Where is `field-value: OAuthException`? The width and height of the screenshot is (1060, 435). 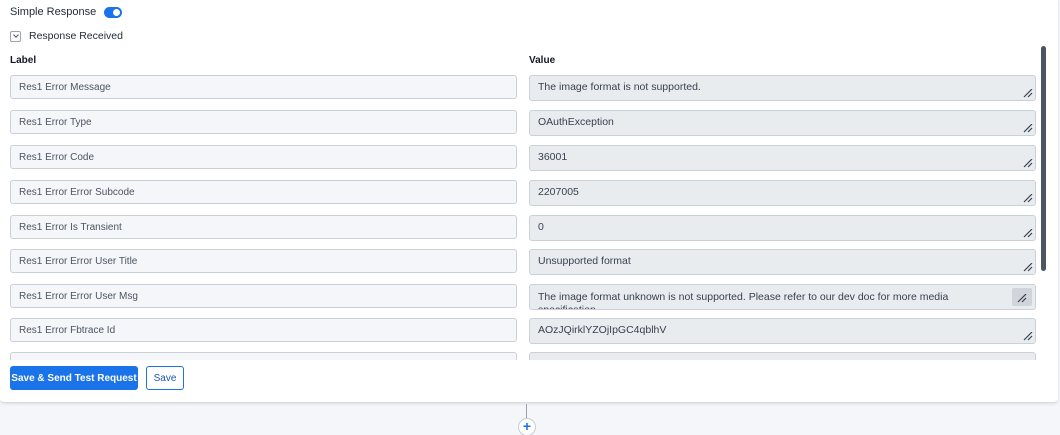
field-value: OAuthException is located at coordinates (782, 123).